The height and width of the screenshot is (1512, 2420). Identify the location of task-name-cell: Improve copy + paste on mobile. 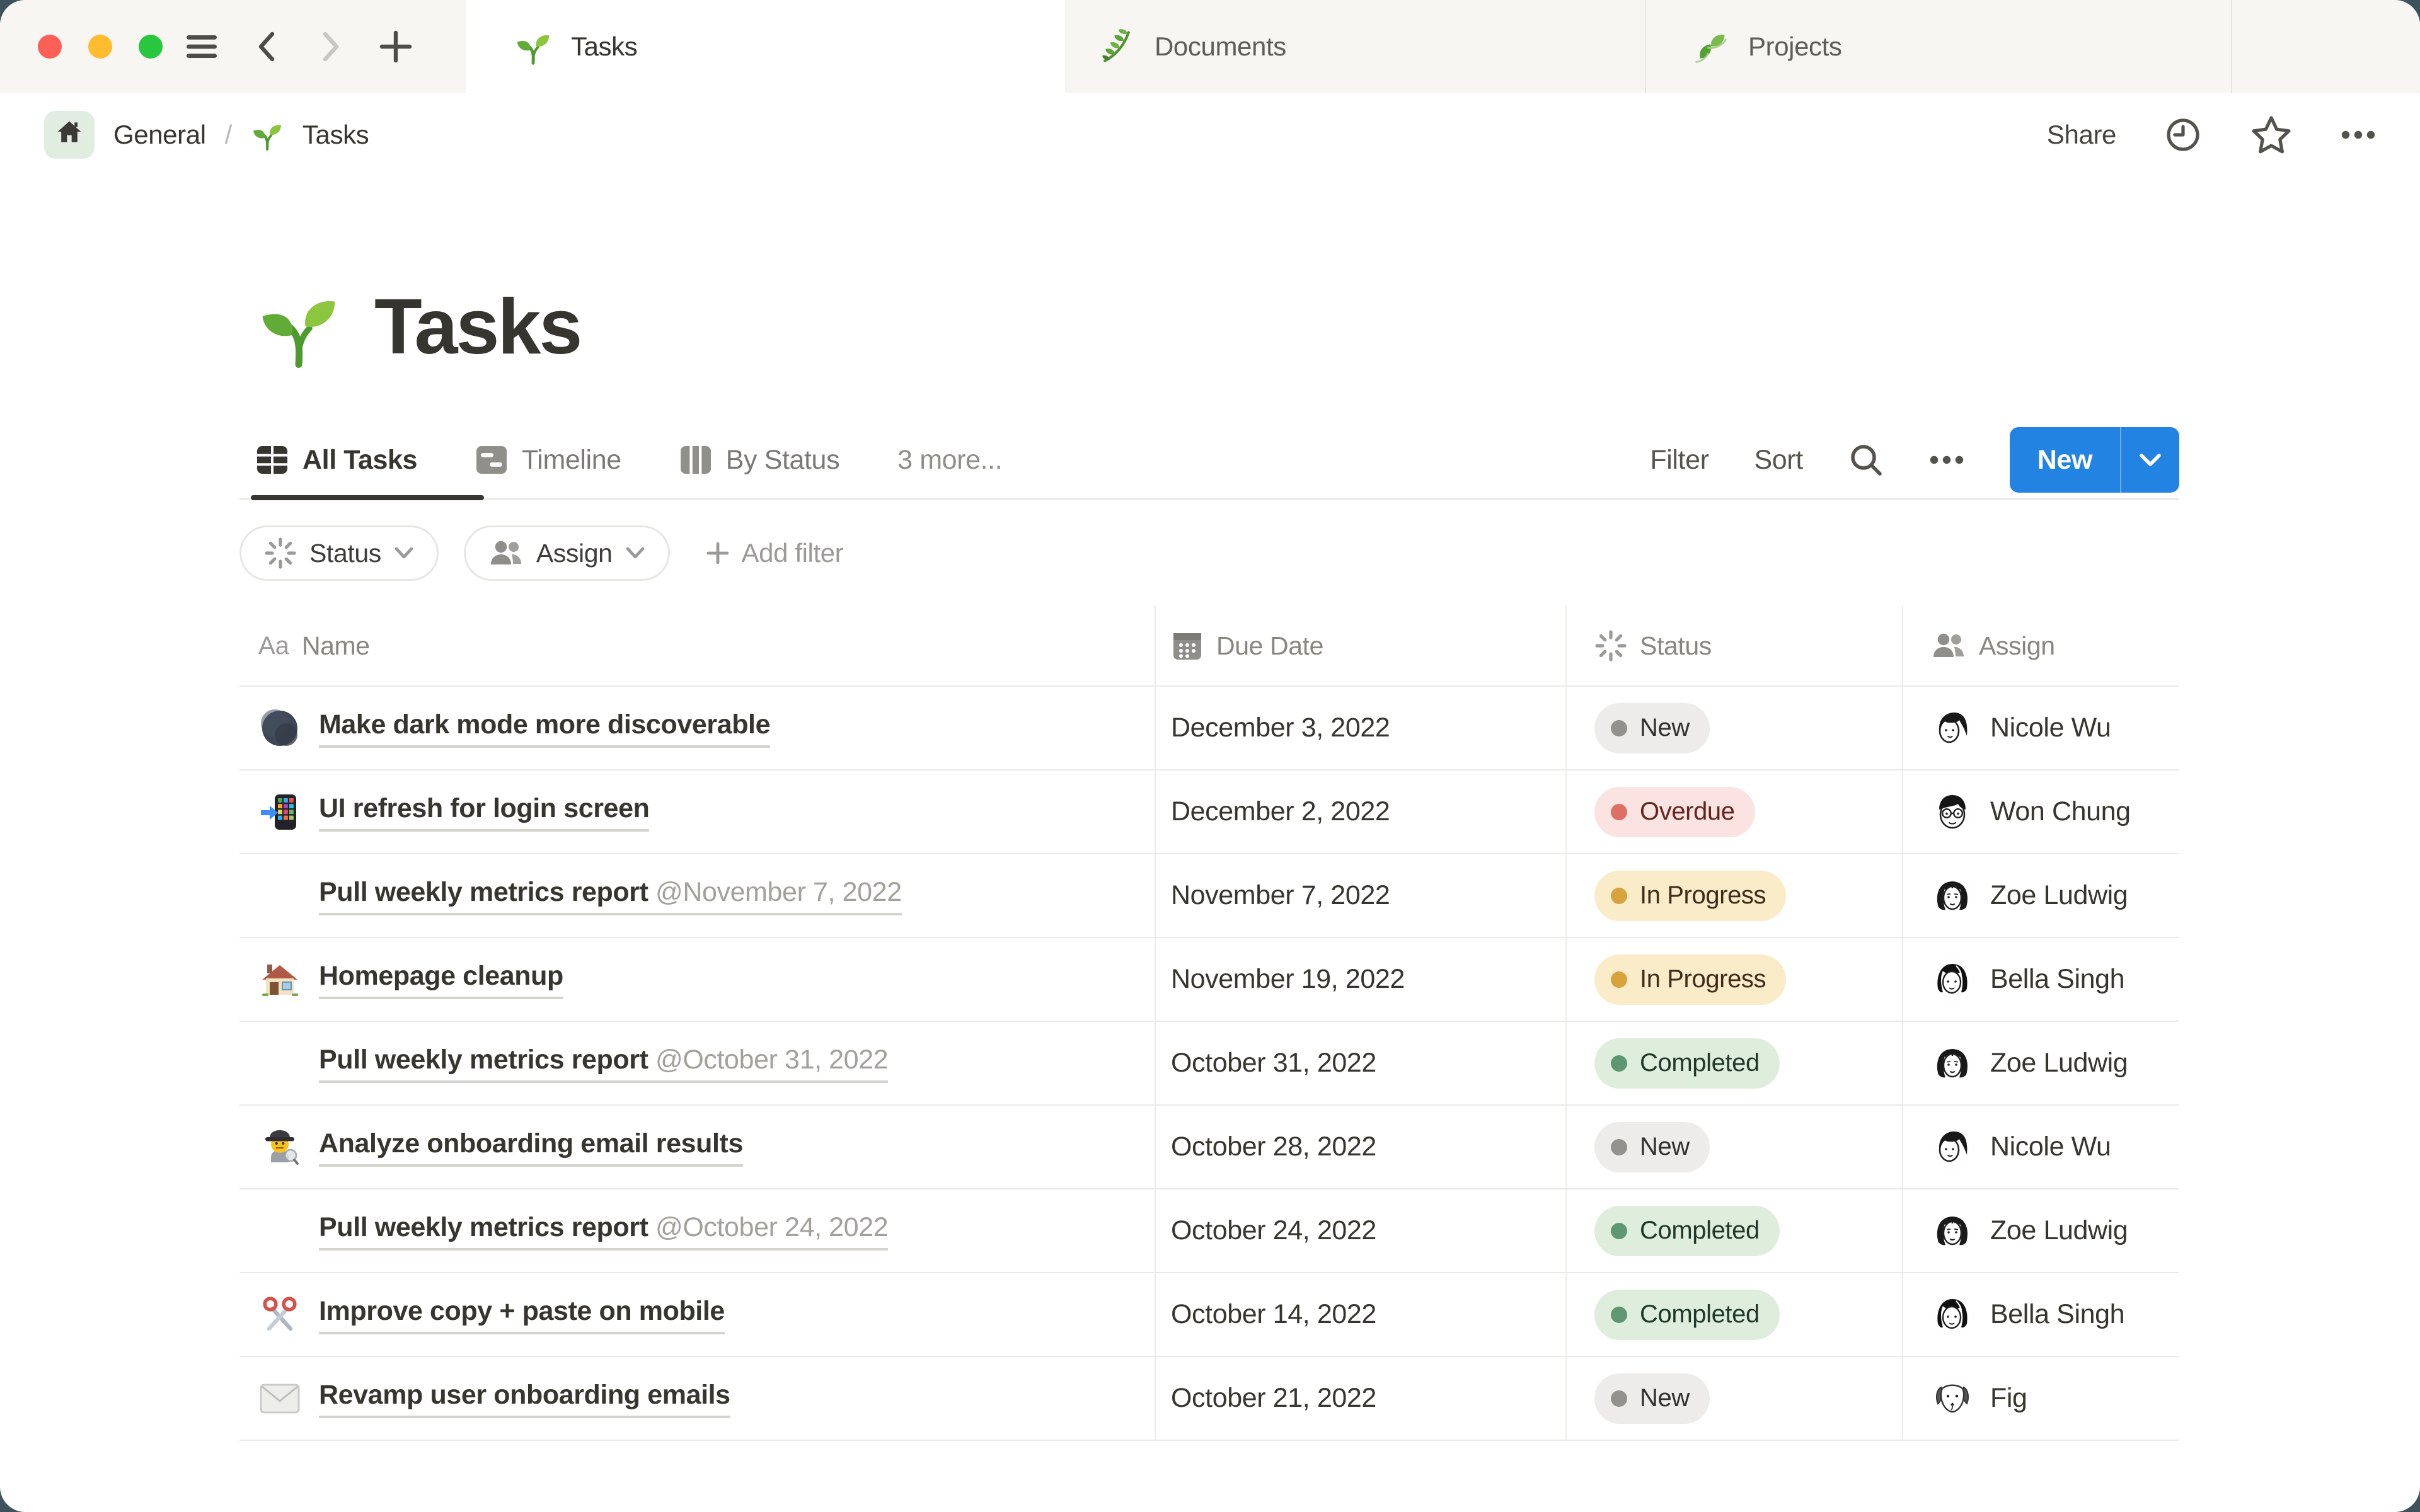
(698, 1314).